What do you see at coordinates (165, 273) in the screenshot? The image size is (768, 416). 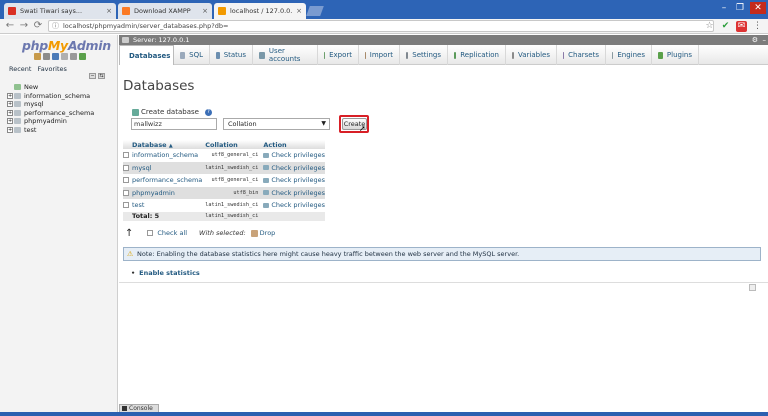 I see `enable-statistics-link: • Enable statistics` at bounding box center [165, 273].